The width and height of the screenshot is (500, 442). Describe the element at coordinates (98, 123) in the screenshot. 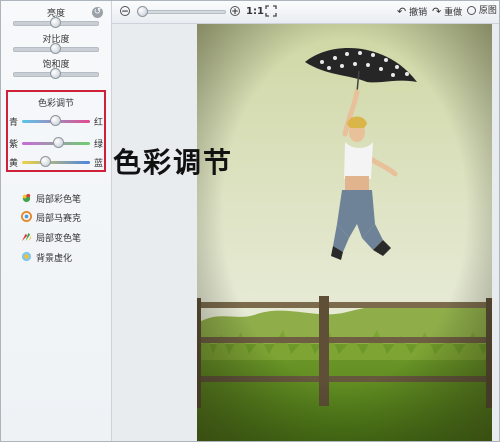

I see `red-label: 红` at that location.